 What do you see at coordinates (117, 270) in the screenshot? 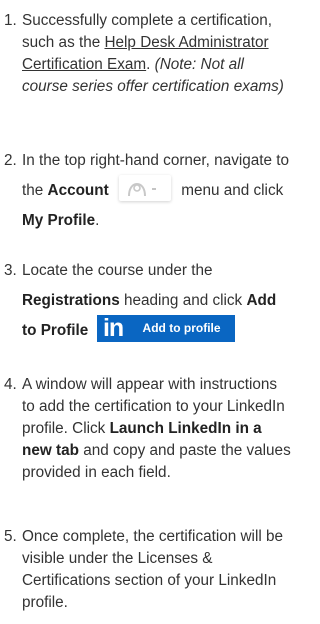
I see `step-3-line-1: Locate the course under the` at bounding box center [117, 270].